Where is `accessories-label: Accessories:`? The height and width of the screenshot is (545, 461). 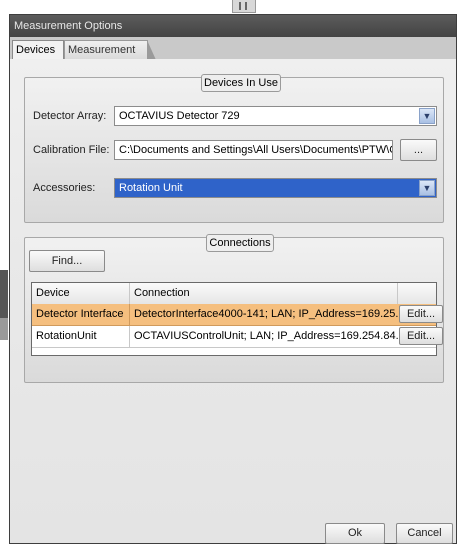 accessories-label: Accessories: is located at coordinates (64, 188).